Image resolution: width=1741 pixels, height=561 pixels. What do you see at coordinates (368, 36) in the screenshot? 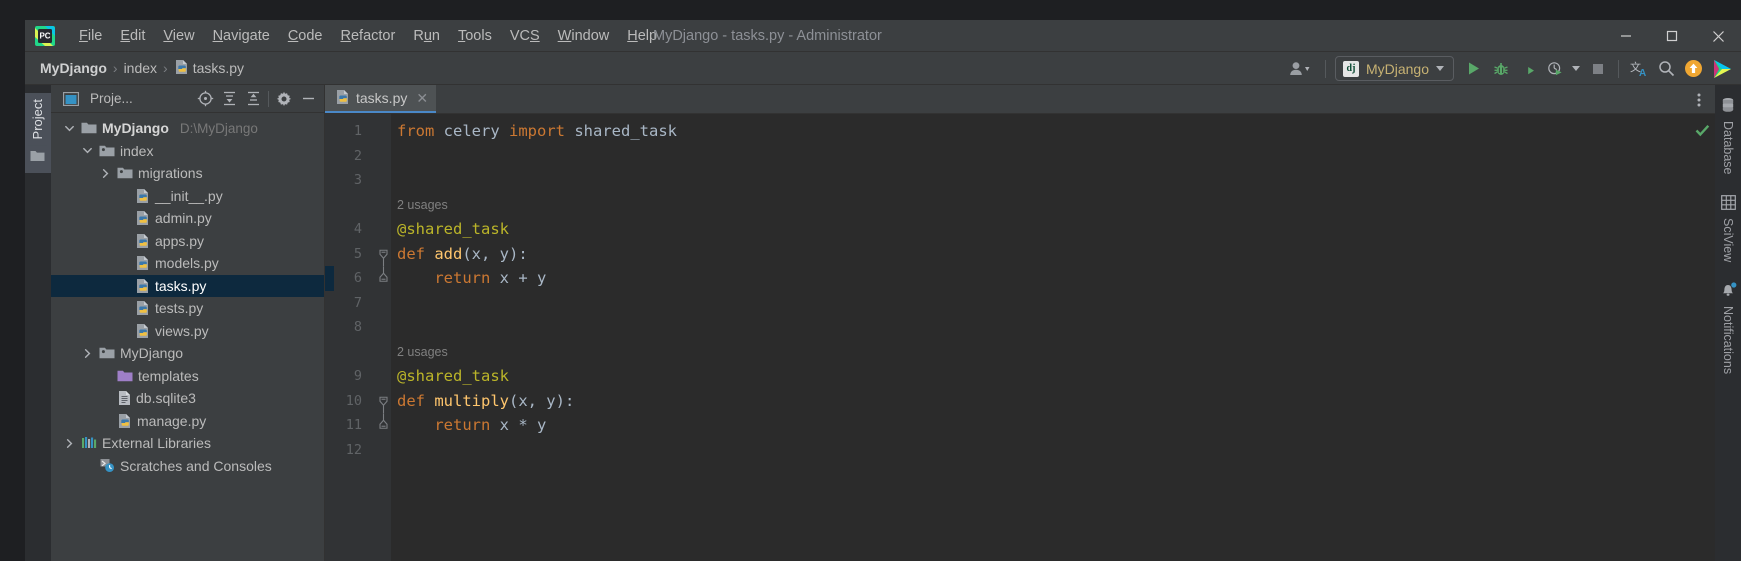
I see `menu-item-refactor: Refactor` at bounding box center [368, 36].